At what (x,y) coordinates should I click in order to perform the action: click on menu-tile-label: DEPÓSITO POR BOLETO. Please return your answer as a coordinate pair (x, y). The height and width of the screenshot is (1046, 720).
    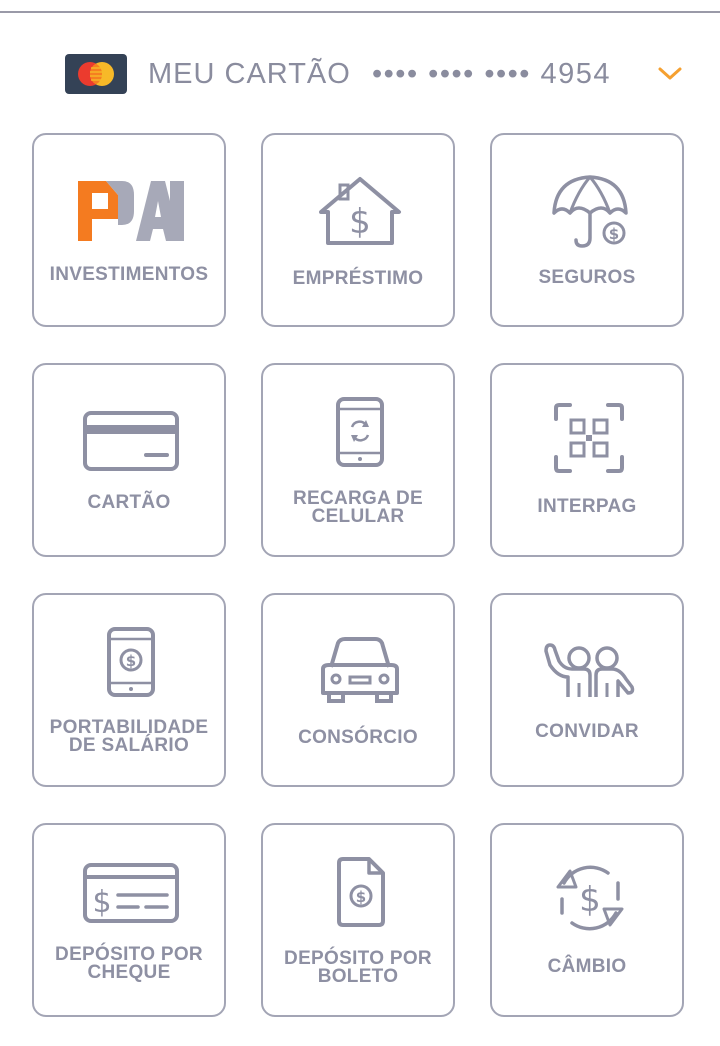
    Looking at the image, I should click on (358, 967).